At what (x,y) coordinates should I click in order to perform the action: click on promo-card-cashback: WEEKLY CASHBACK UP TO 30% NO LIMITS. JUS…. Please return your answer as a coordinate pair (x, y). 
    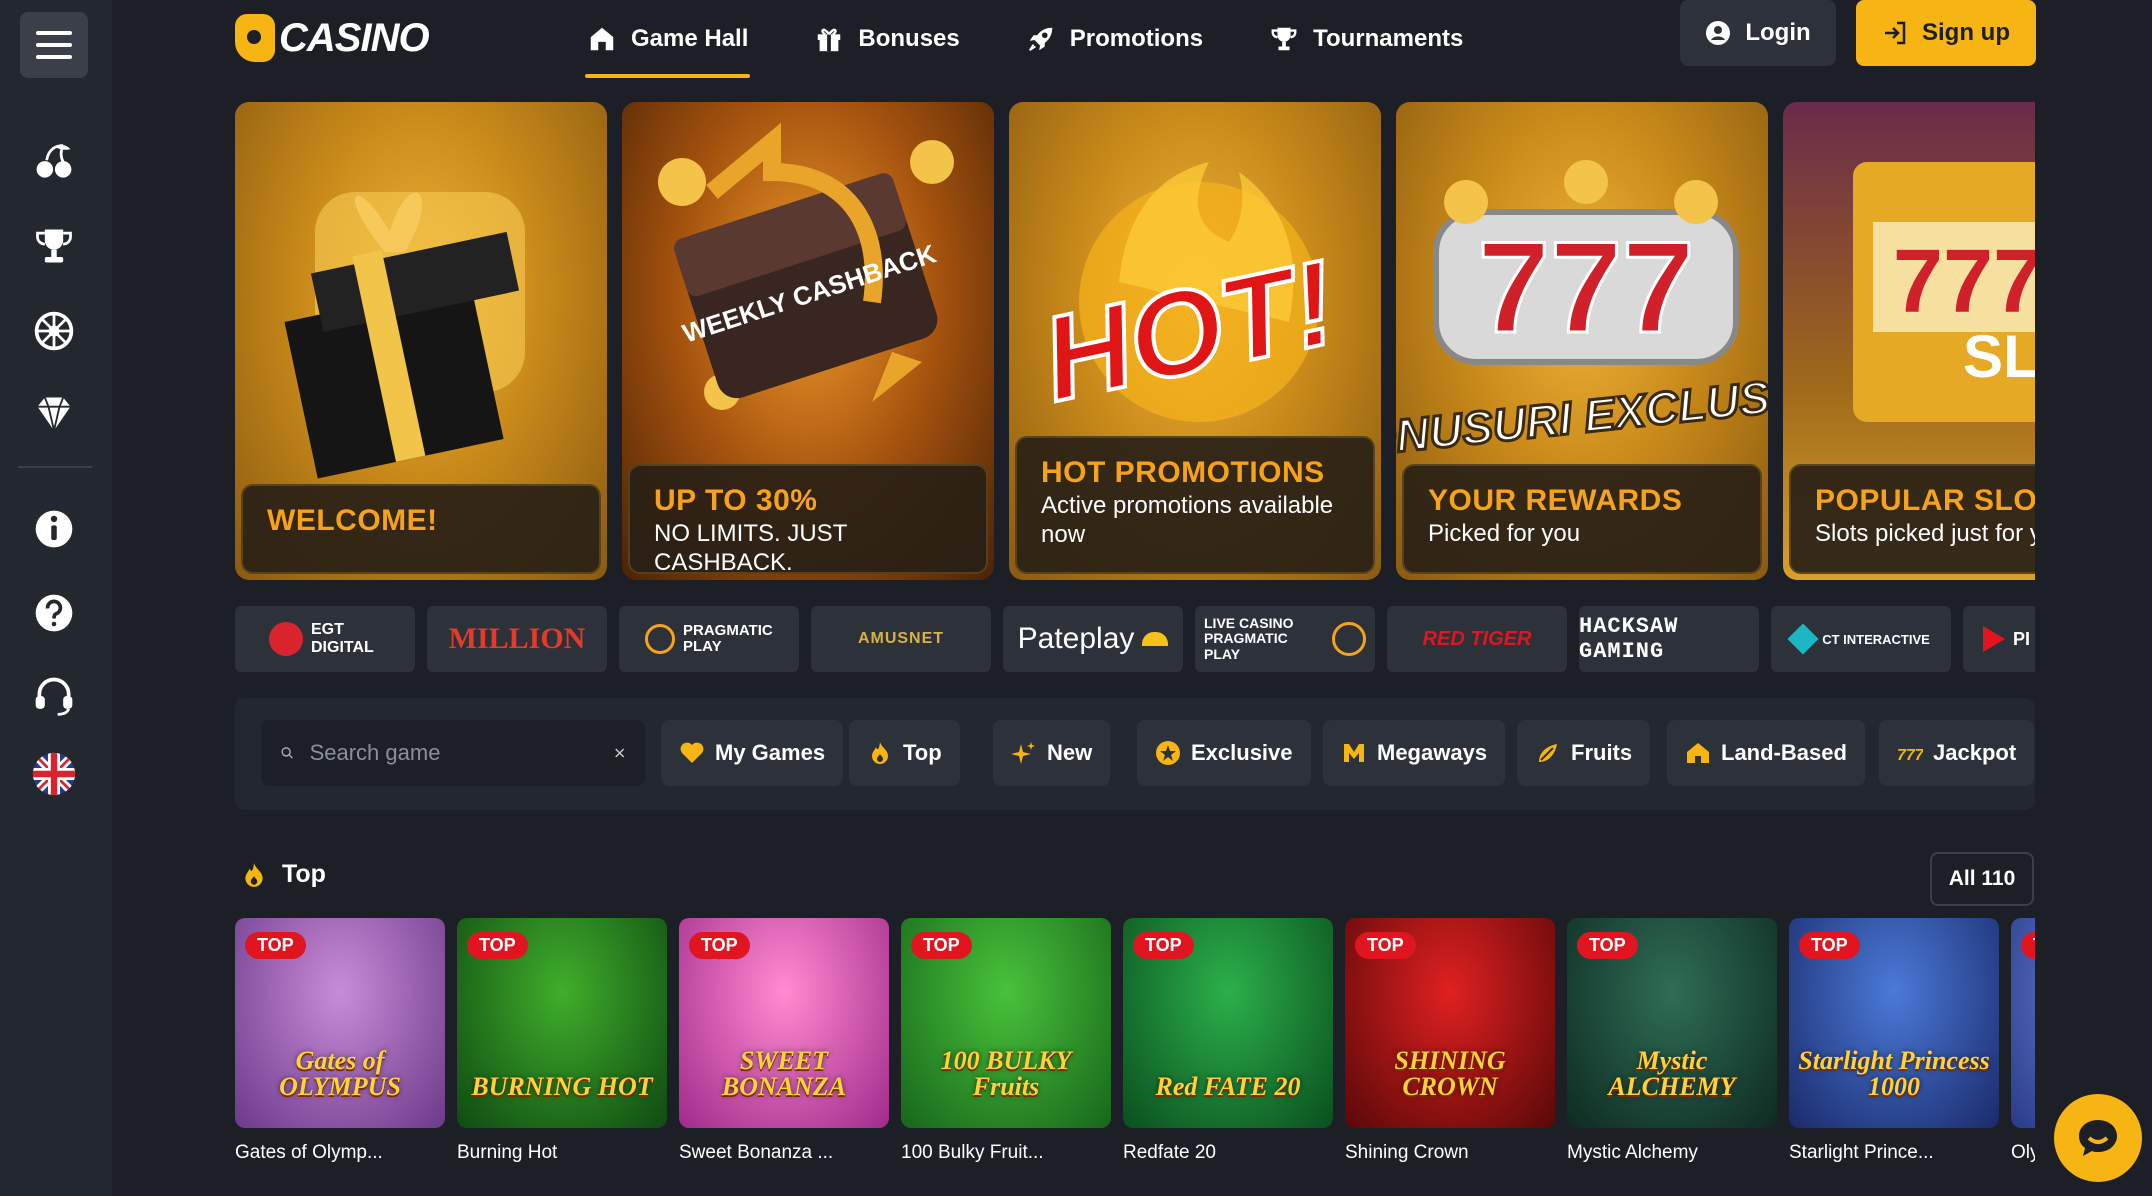
    Looking at the image, I should click on (808, 341).